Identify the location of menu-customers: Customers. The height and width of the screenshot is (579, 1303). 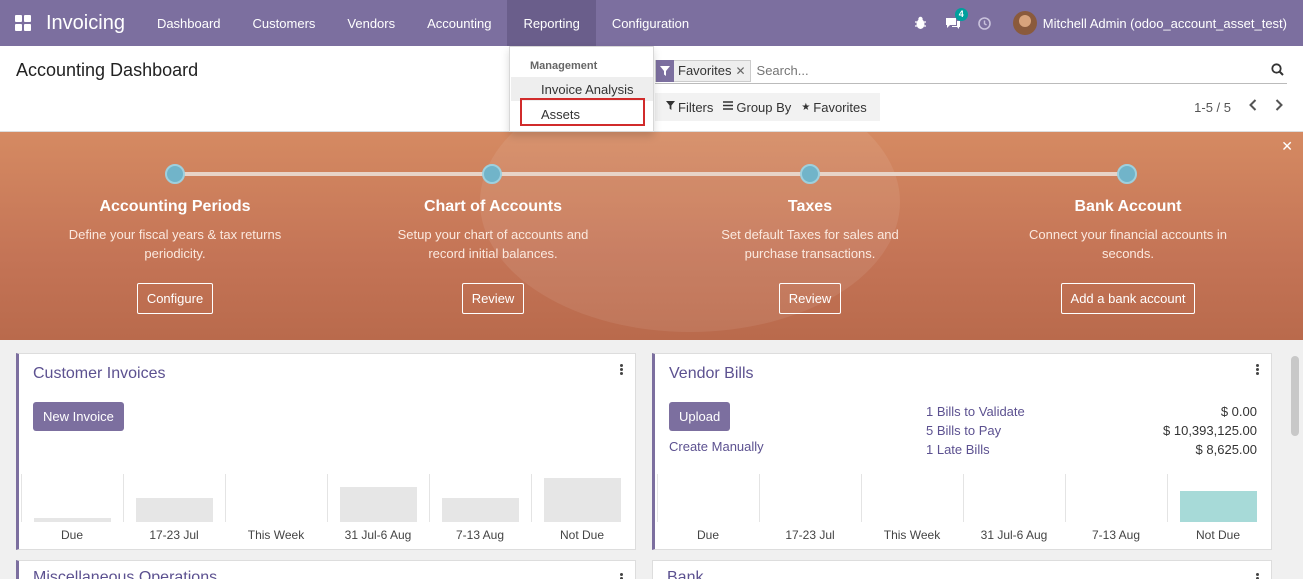
(284, 23).